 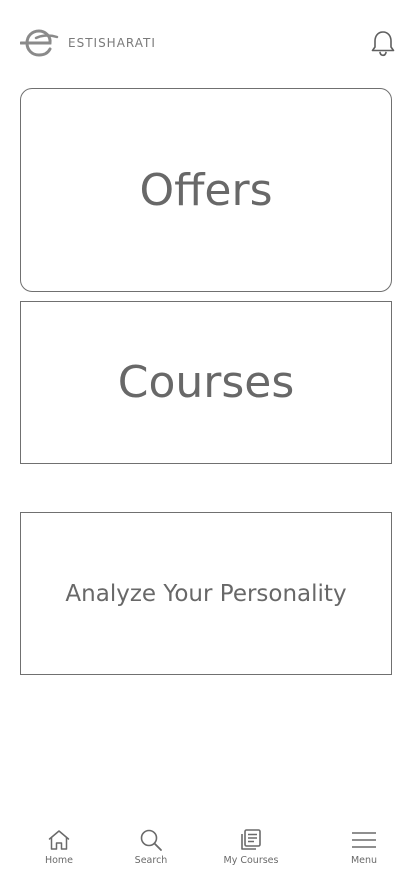 I want to click on brand-logo: ESTISHARATI, so click(x=88, y=43).